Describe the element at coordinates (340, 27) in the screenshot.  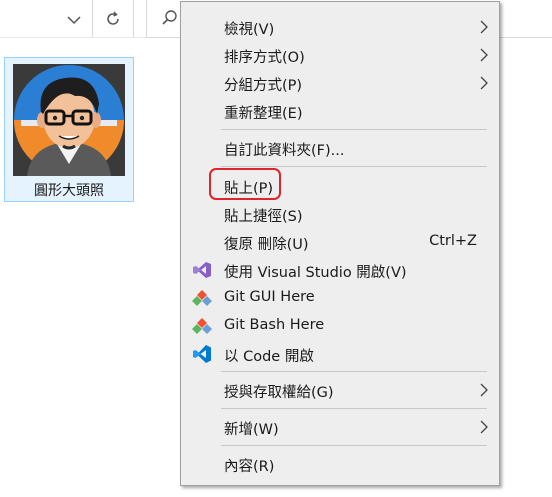
I see `menu-item-view: 檢視(V)` at that location.